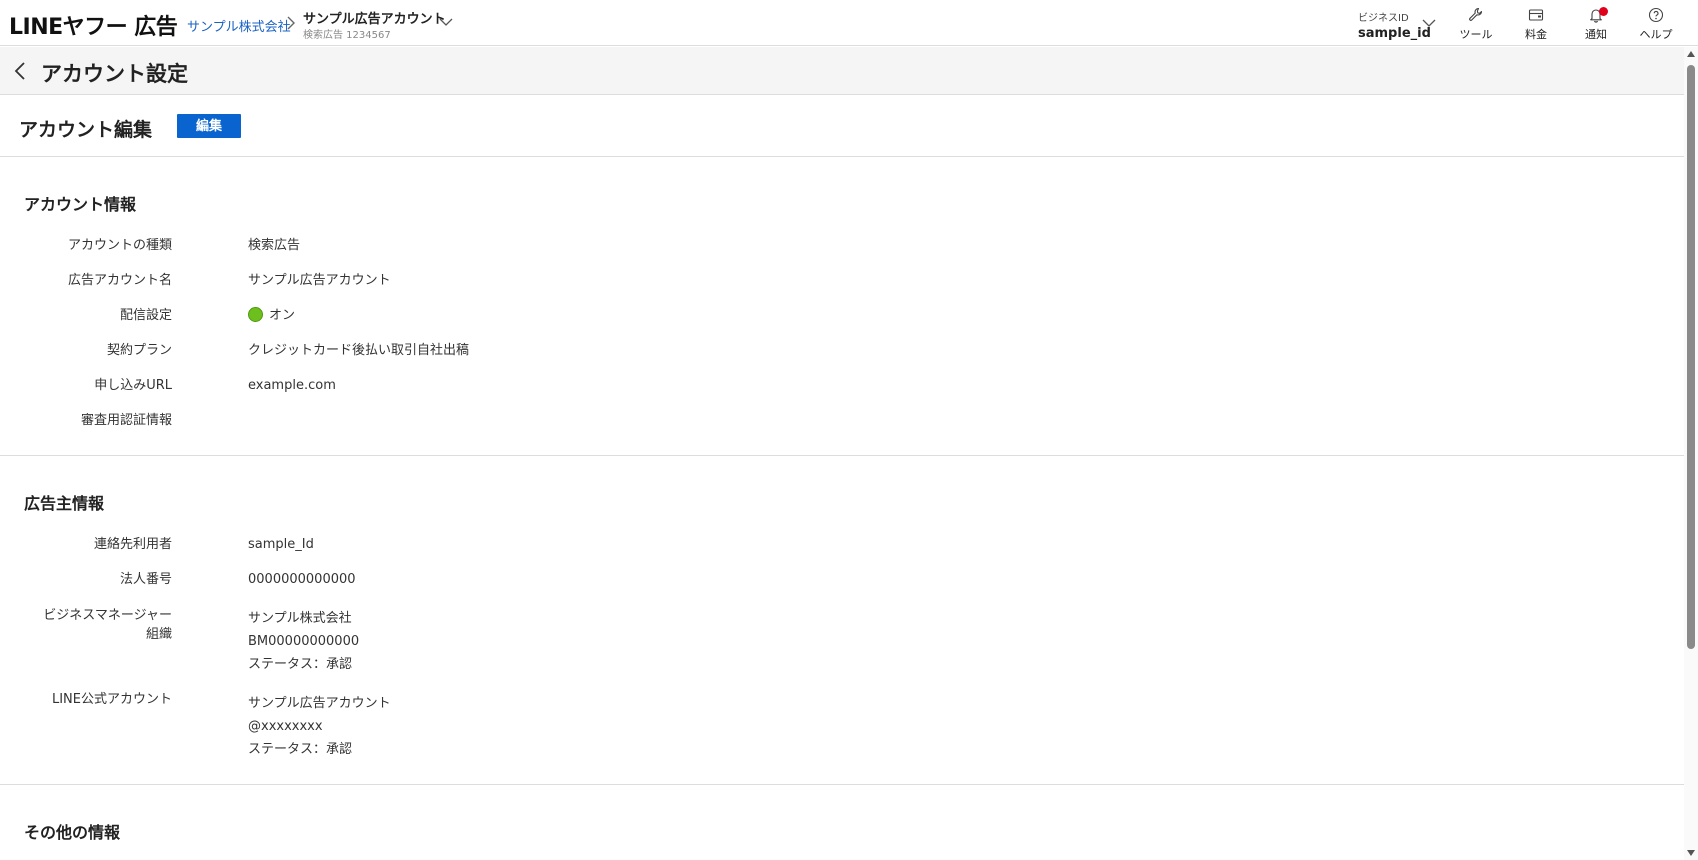 This screenshot has height=860, width=1698. What do you see at coordinates (1656, 24) in the screenshot?
I see `nav-help: ヘルプ` at bounding box center [1656, 24].